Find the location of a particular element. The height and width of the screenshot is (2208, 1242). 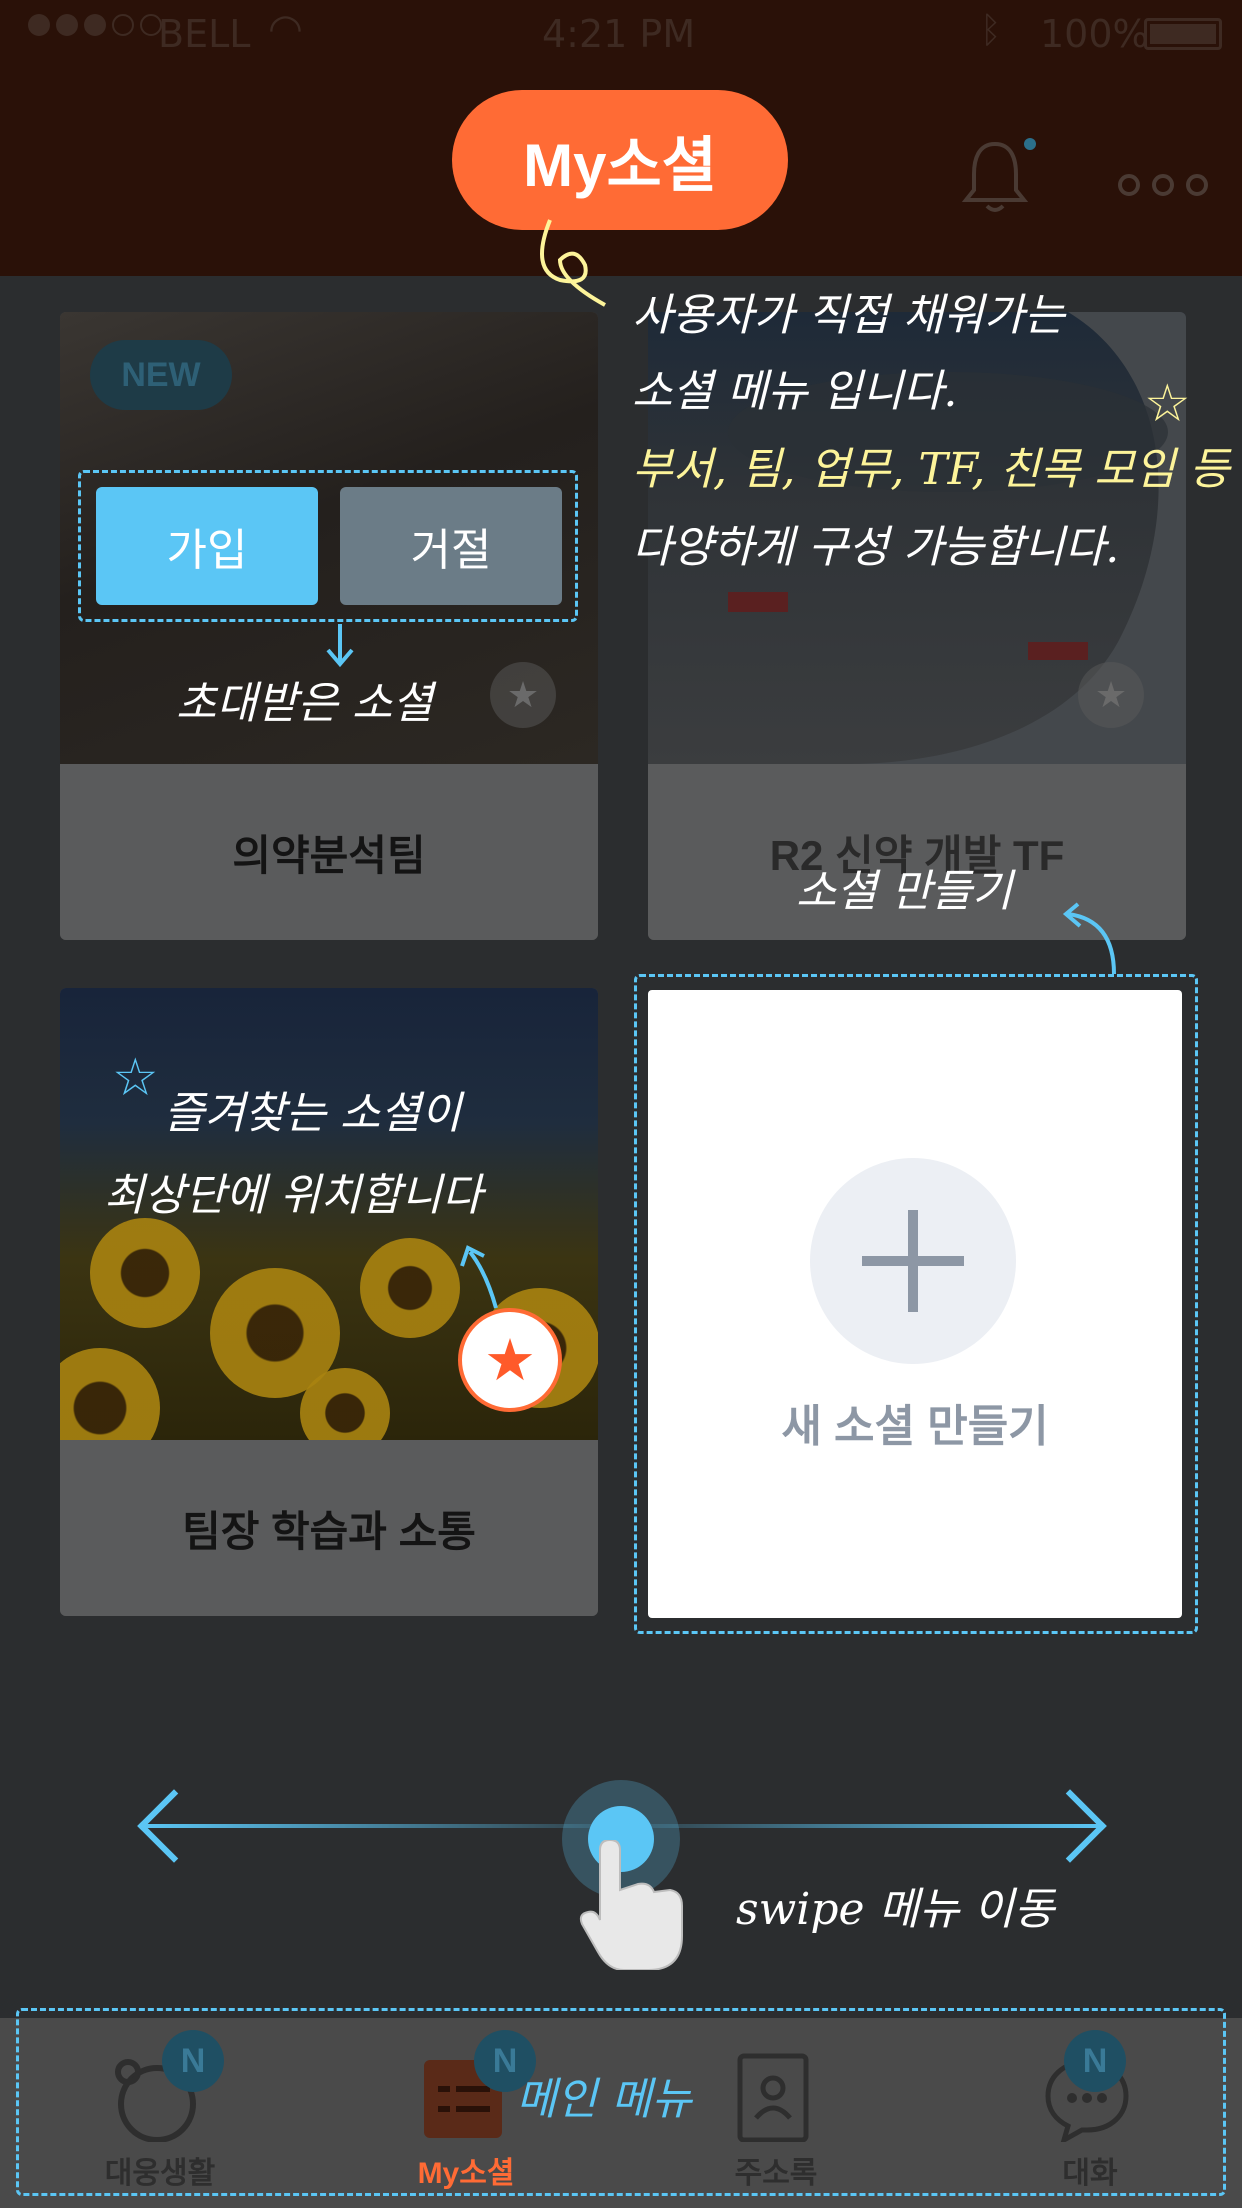

signal-icon is located at coordinates (95, 25).